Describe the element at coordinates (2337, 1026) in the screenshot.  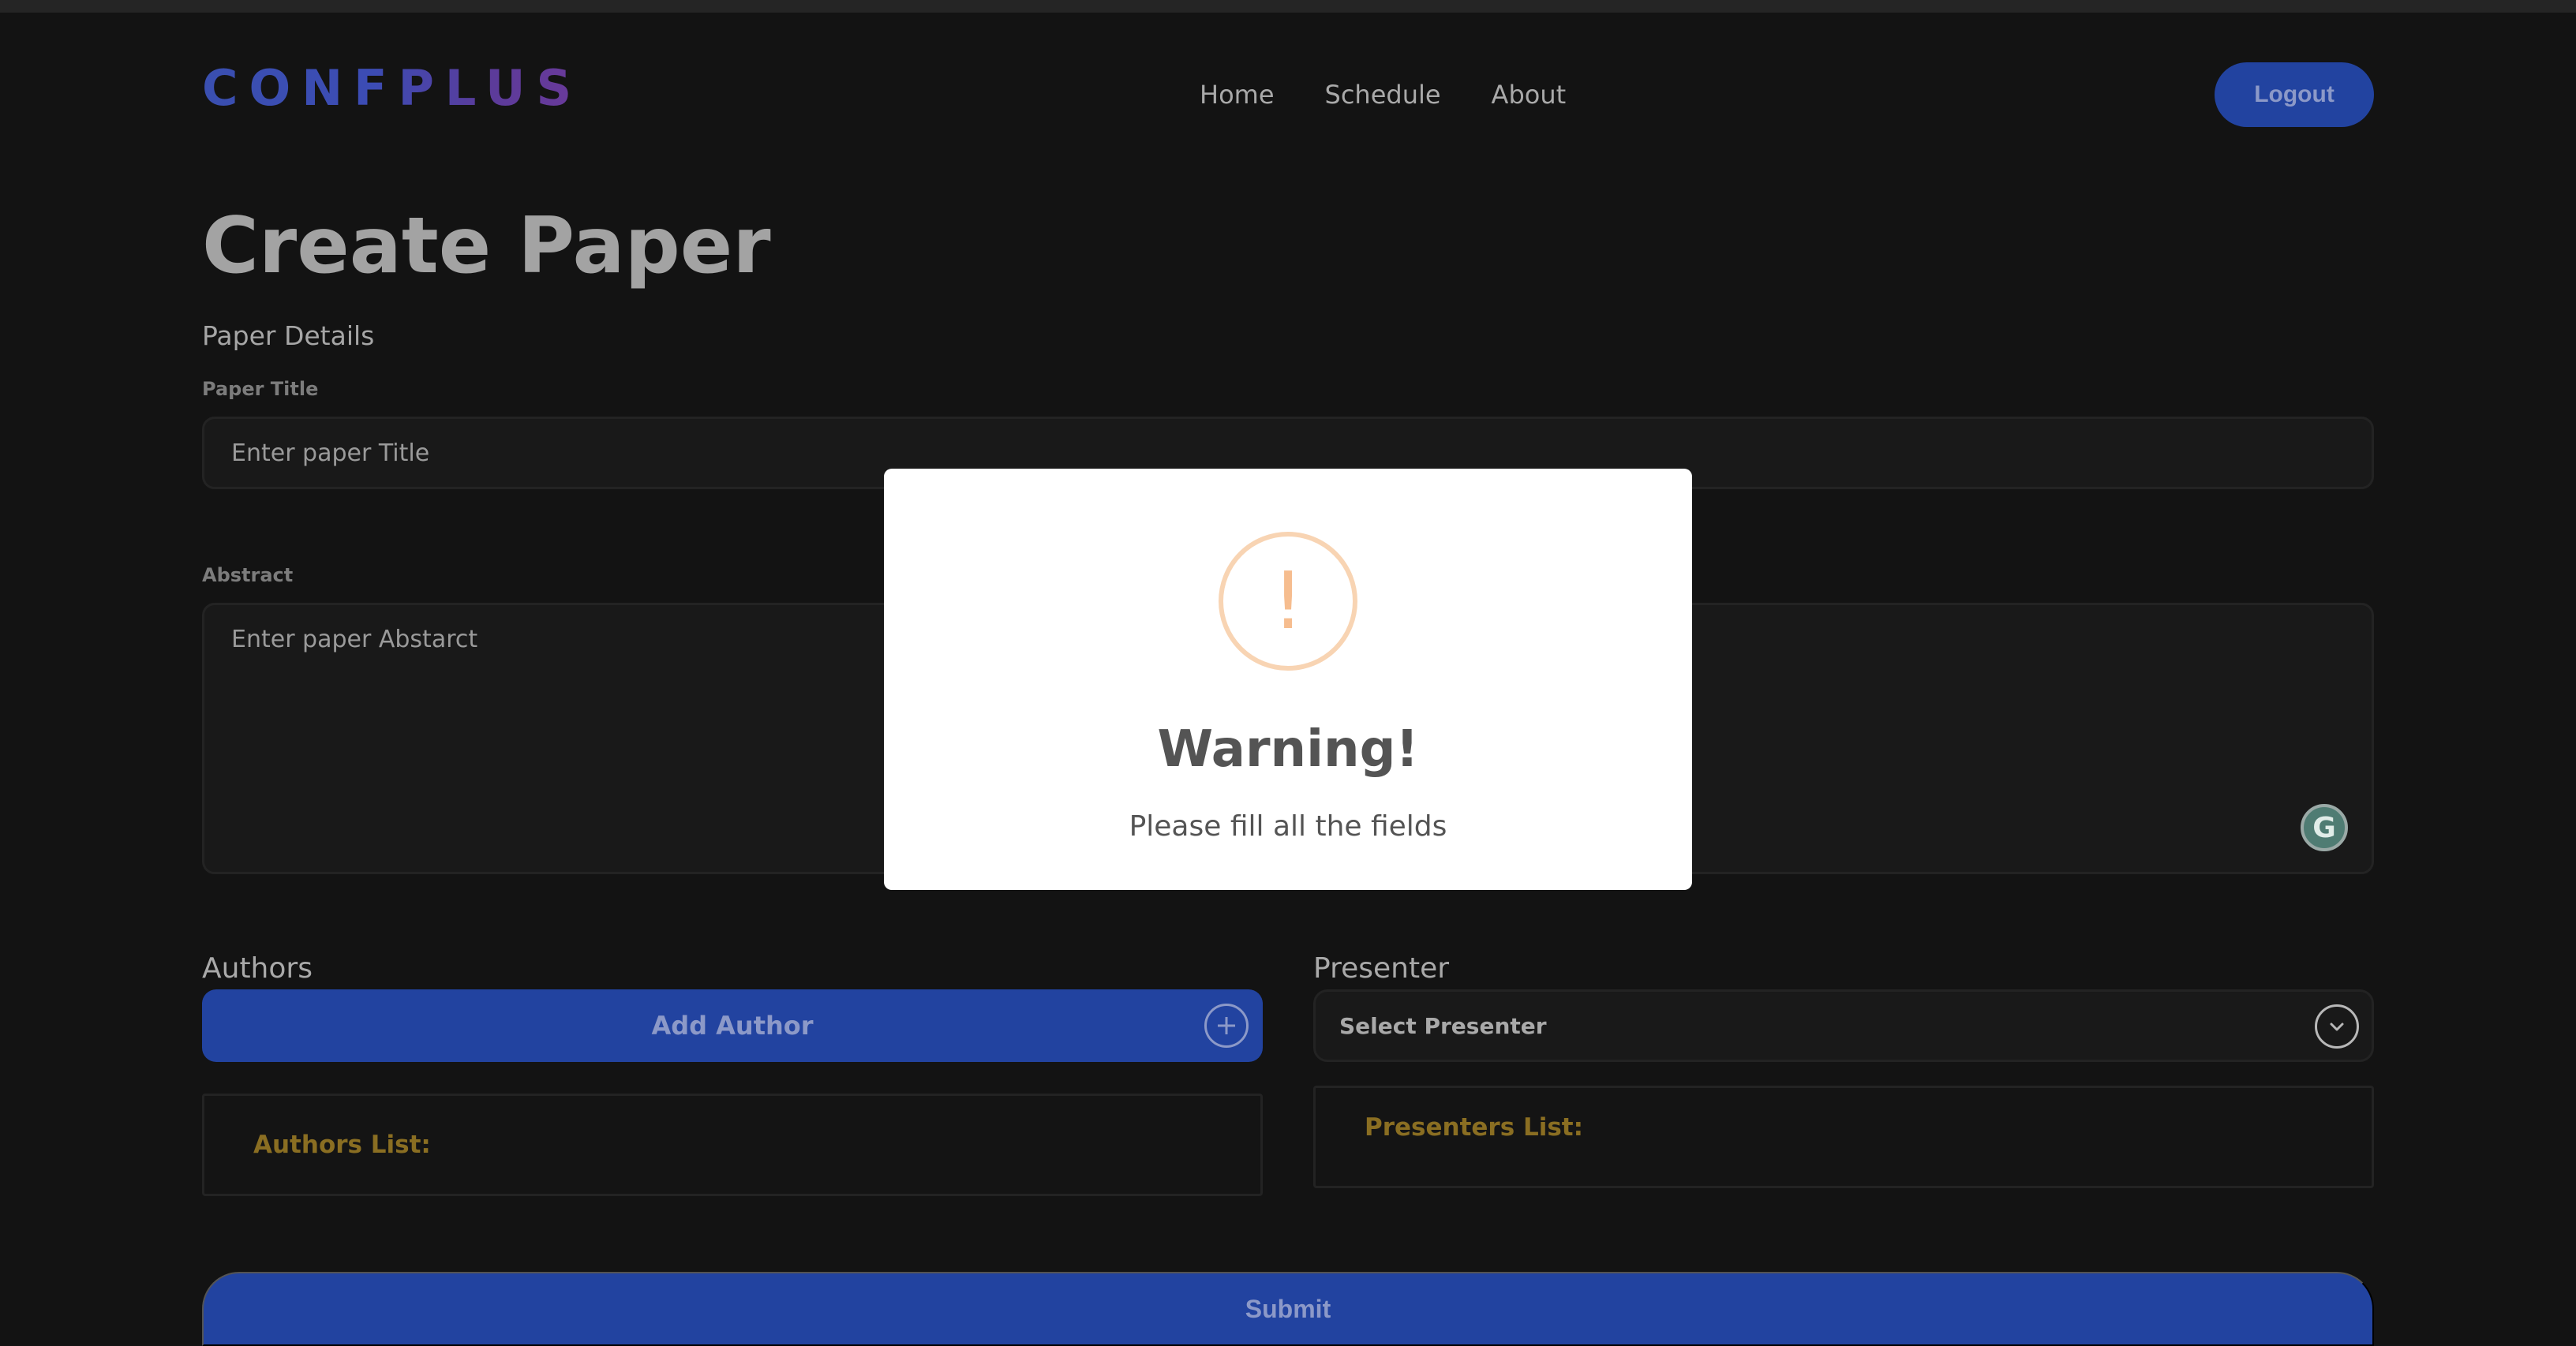
I see `chevron-down-icon` at that location.